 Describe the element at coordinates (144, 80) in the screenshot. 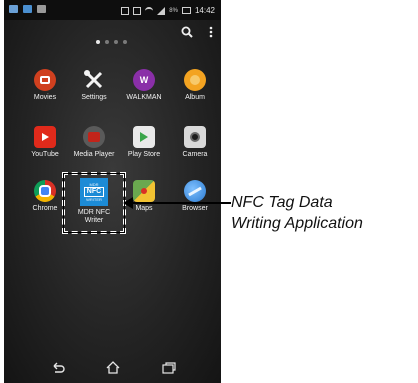

I see `walkman-icon: W` at that location.